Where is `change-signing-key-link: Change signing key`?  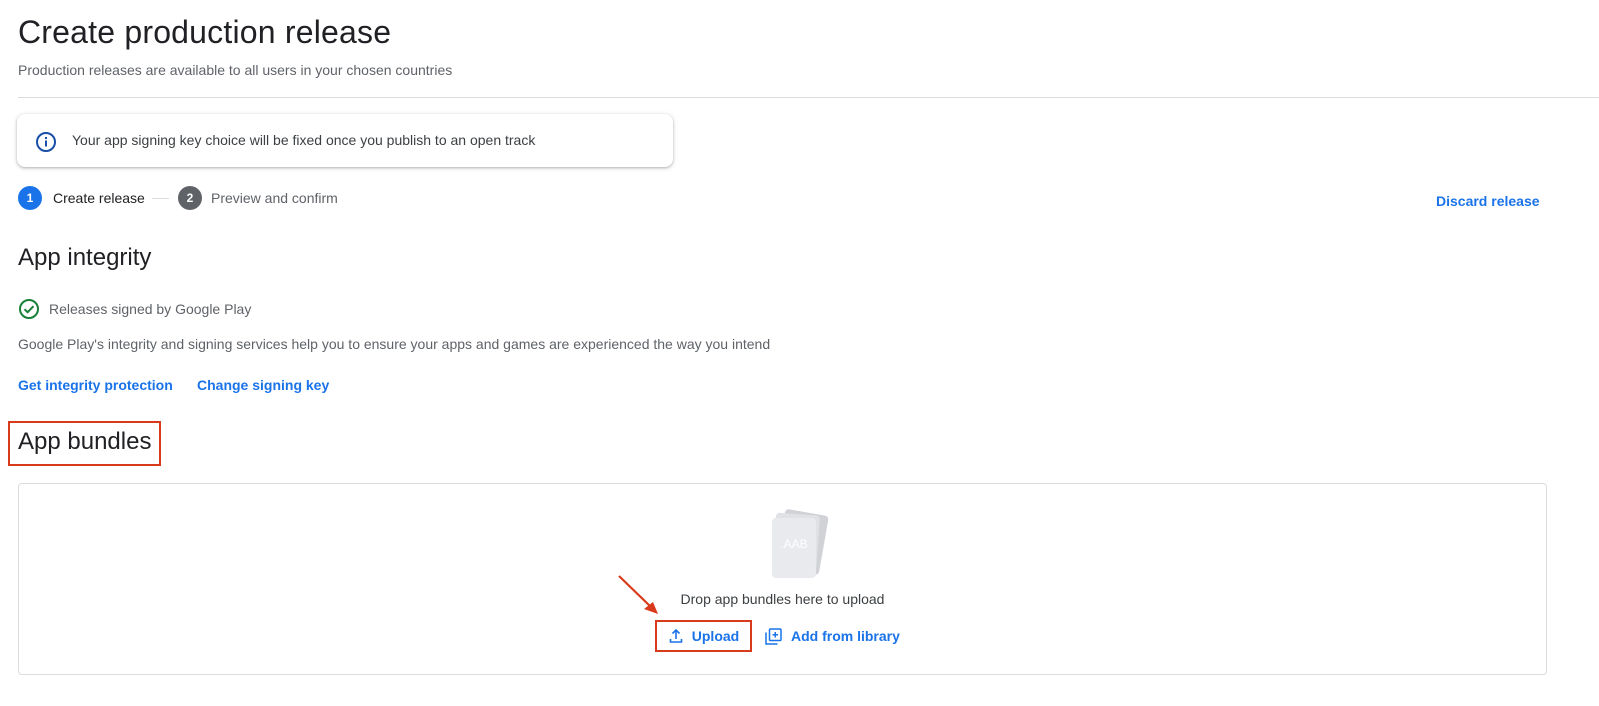 change-signing-key-link: Change signing key is located at coordinates (263, 385).